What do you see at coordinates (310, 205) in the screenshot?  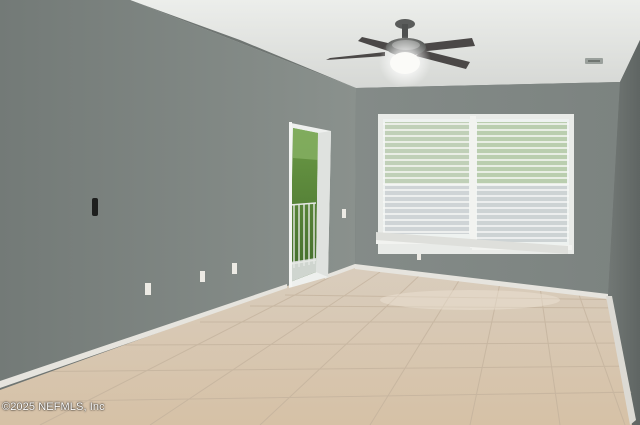 I see `balcony-door` at bounding box center [310, 205].